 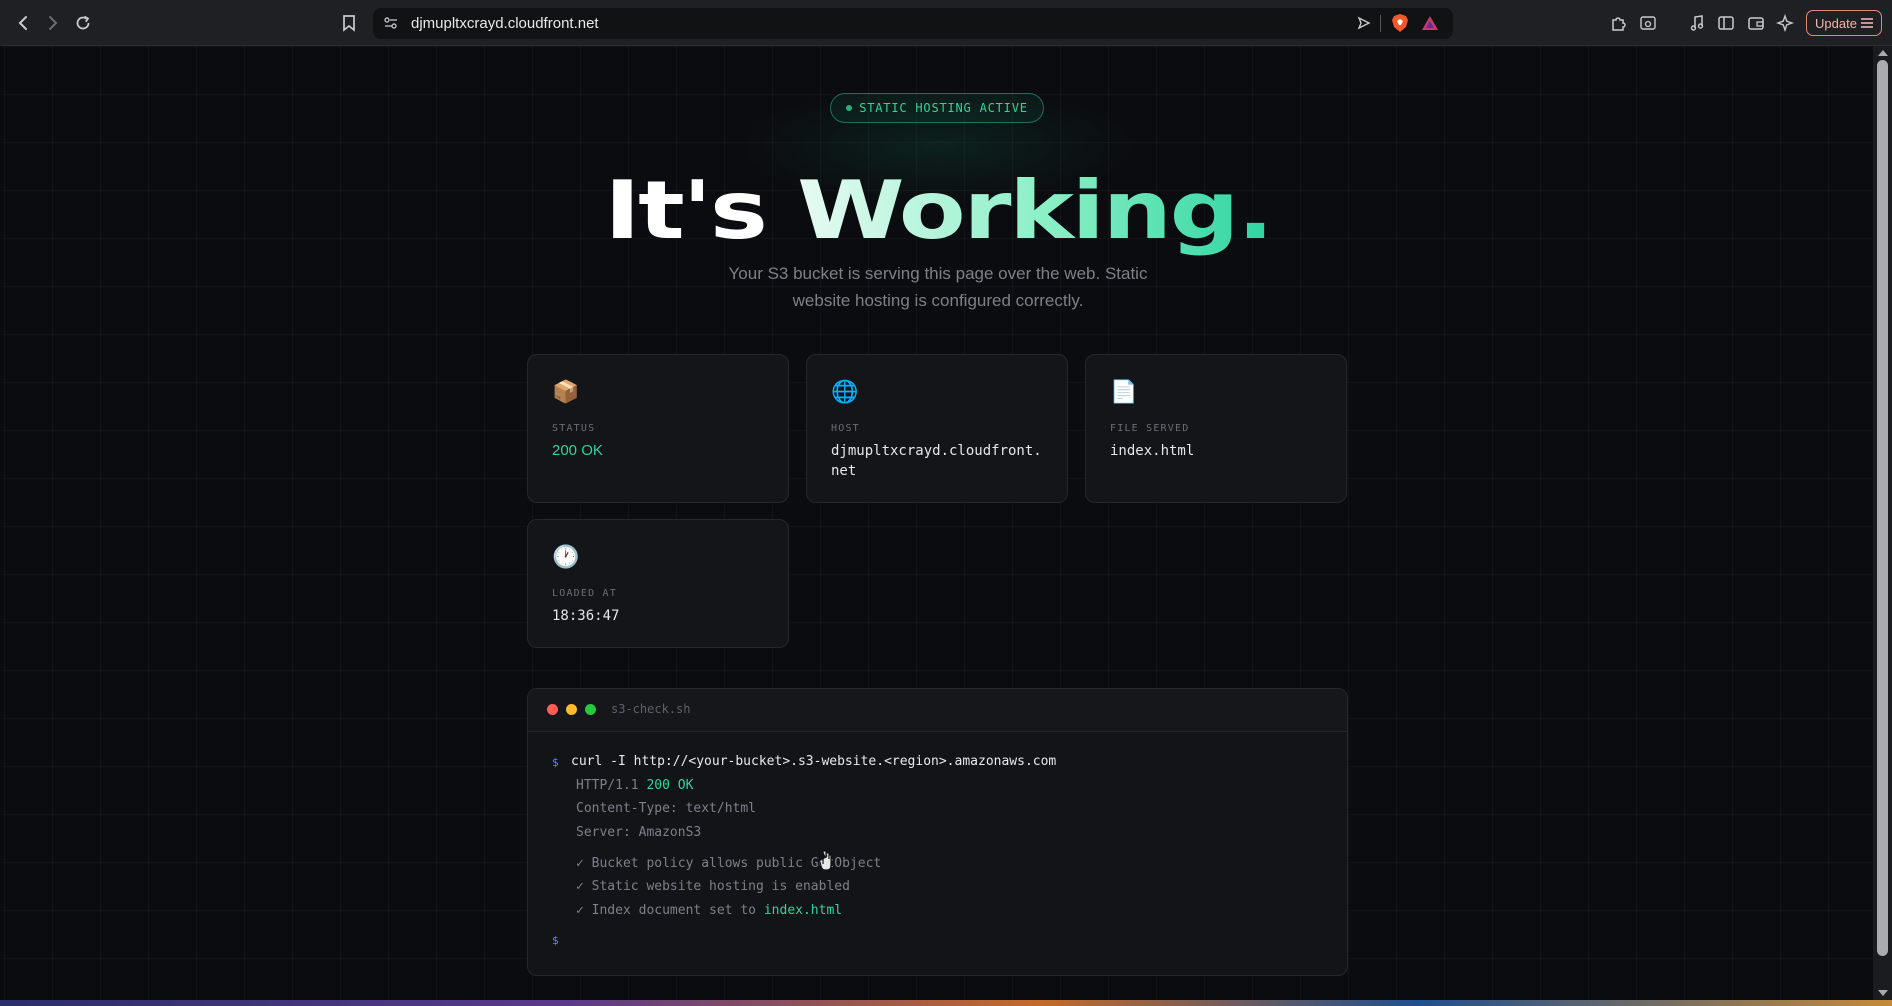 What do you see at coordinates (937, 428) in the screenshot?
I see `host-card: 🌐 HOST djmupltxcrayd.cloudfront.net` at bounding box center [937, 428].